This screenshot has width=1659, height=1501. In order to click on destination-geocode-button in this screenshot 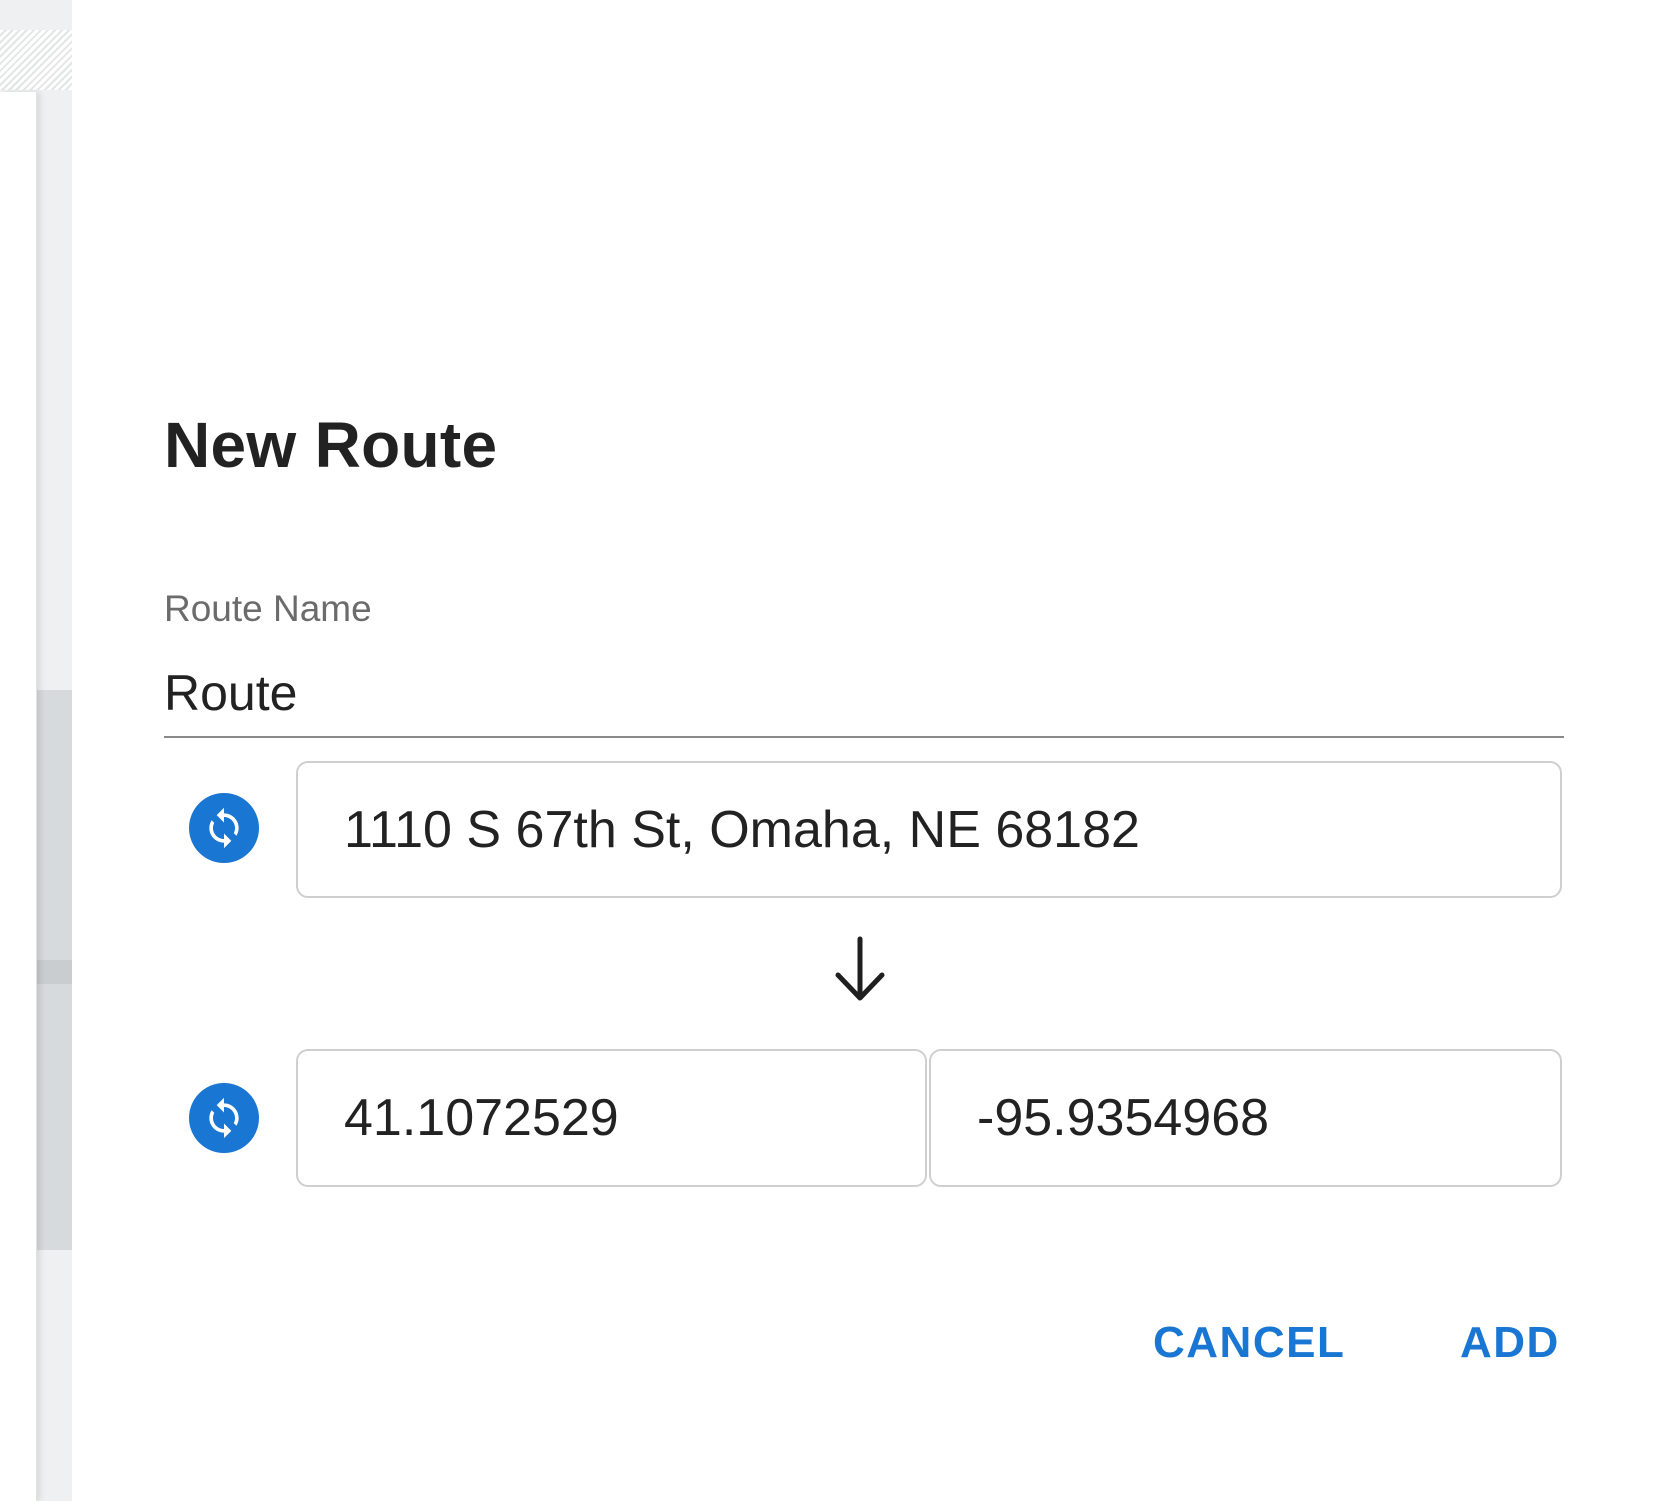, I will do `click(224, 1118)`.